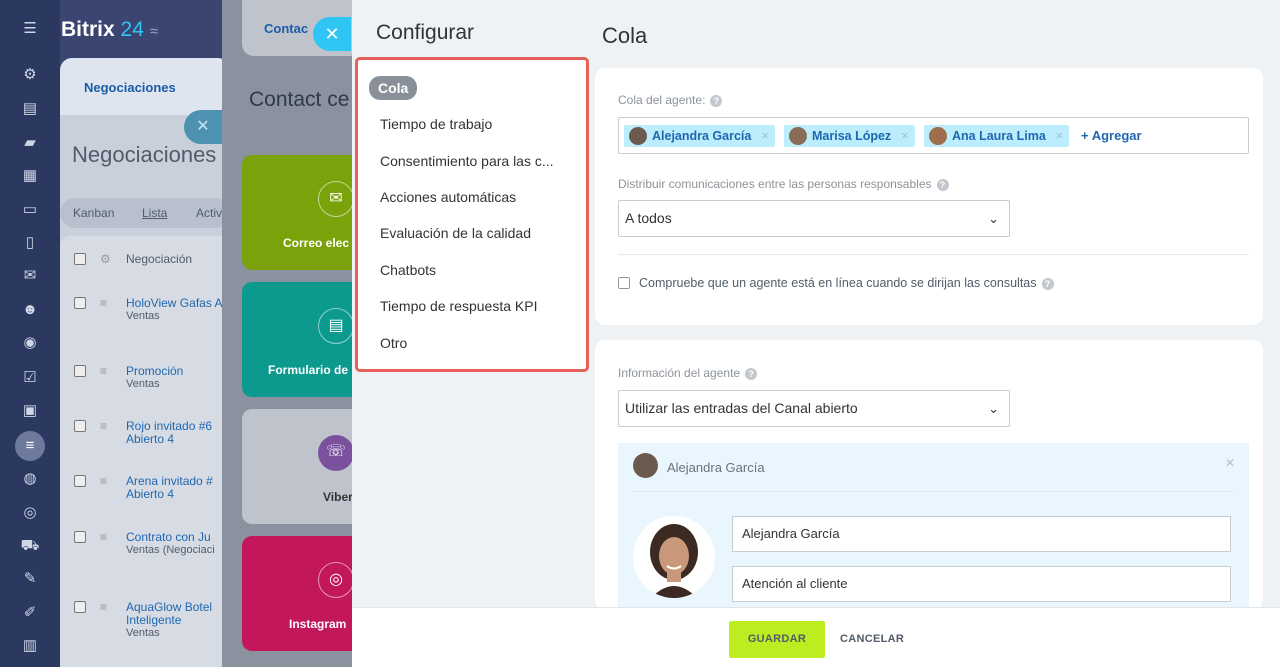 The height and width of the screenshot is (667, 1280). I want to click on menu-icon: ☰, so click(30, 29).